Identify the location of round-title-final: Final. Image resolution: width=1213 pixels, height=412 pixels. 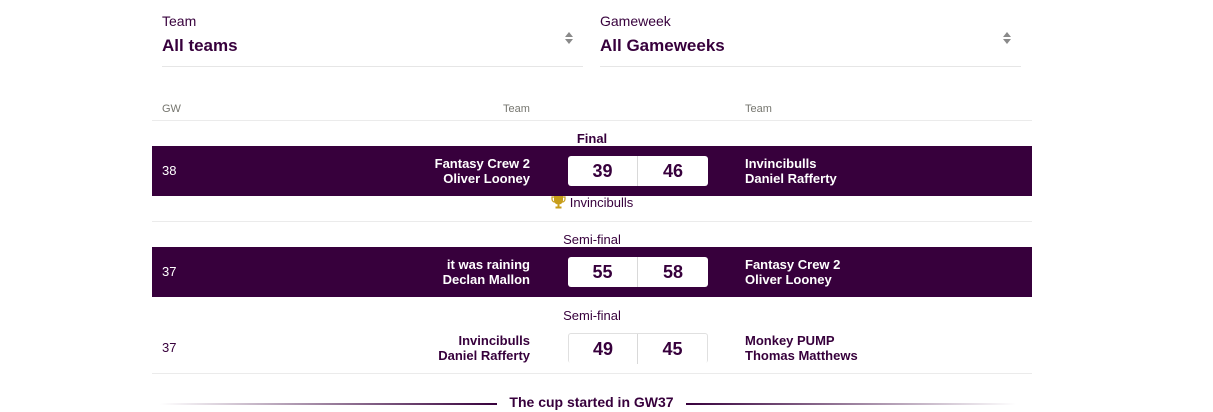
(592, 138).